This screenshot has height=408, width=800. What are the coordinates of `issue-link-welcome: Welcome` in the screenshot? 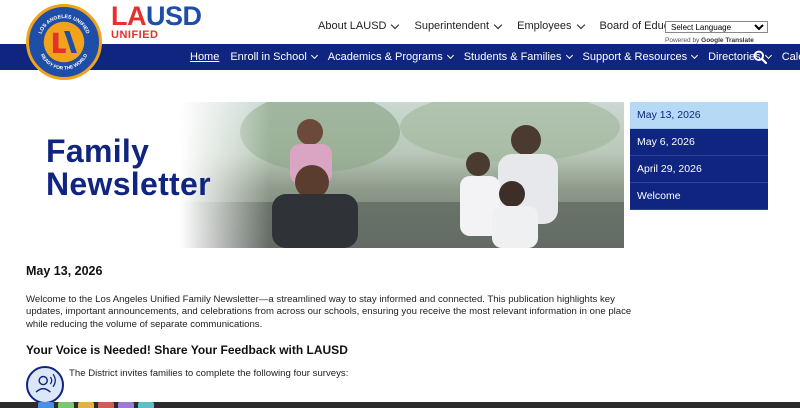 It's located at (699, 196).